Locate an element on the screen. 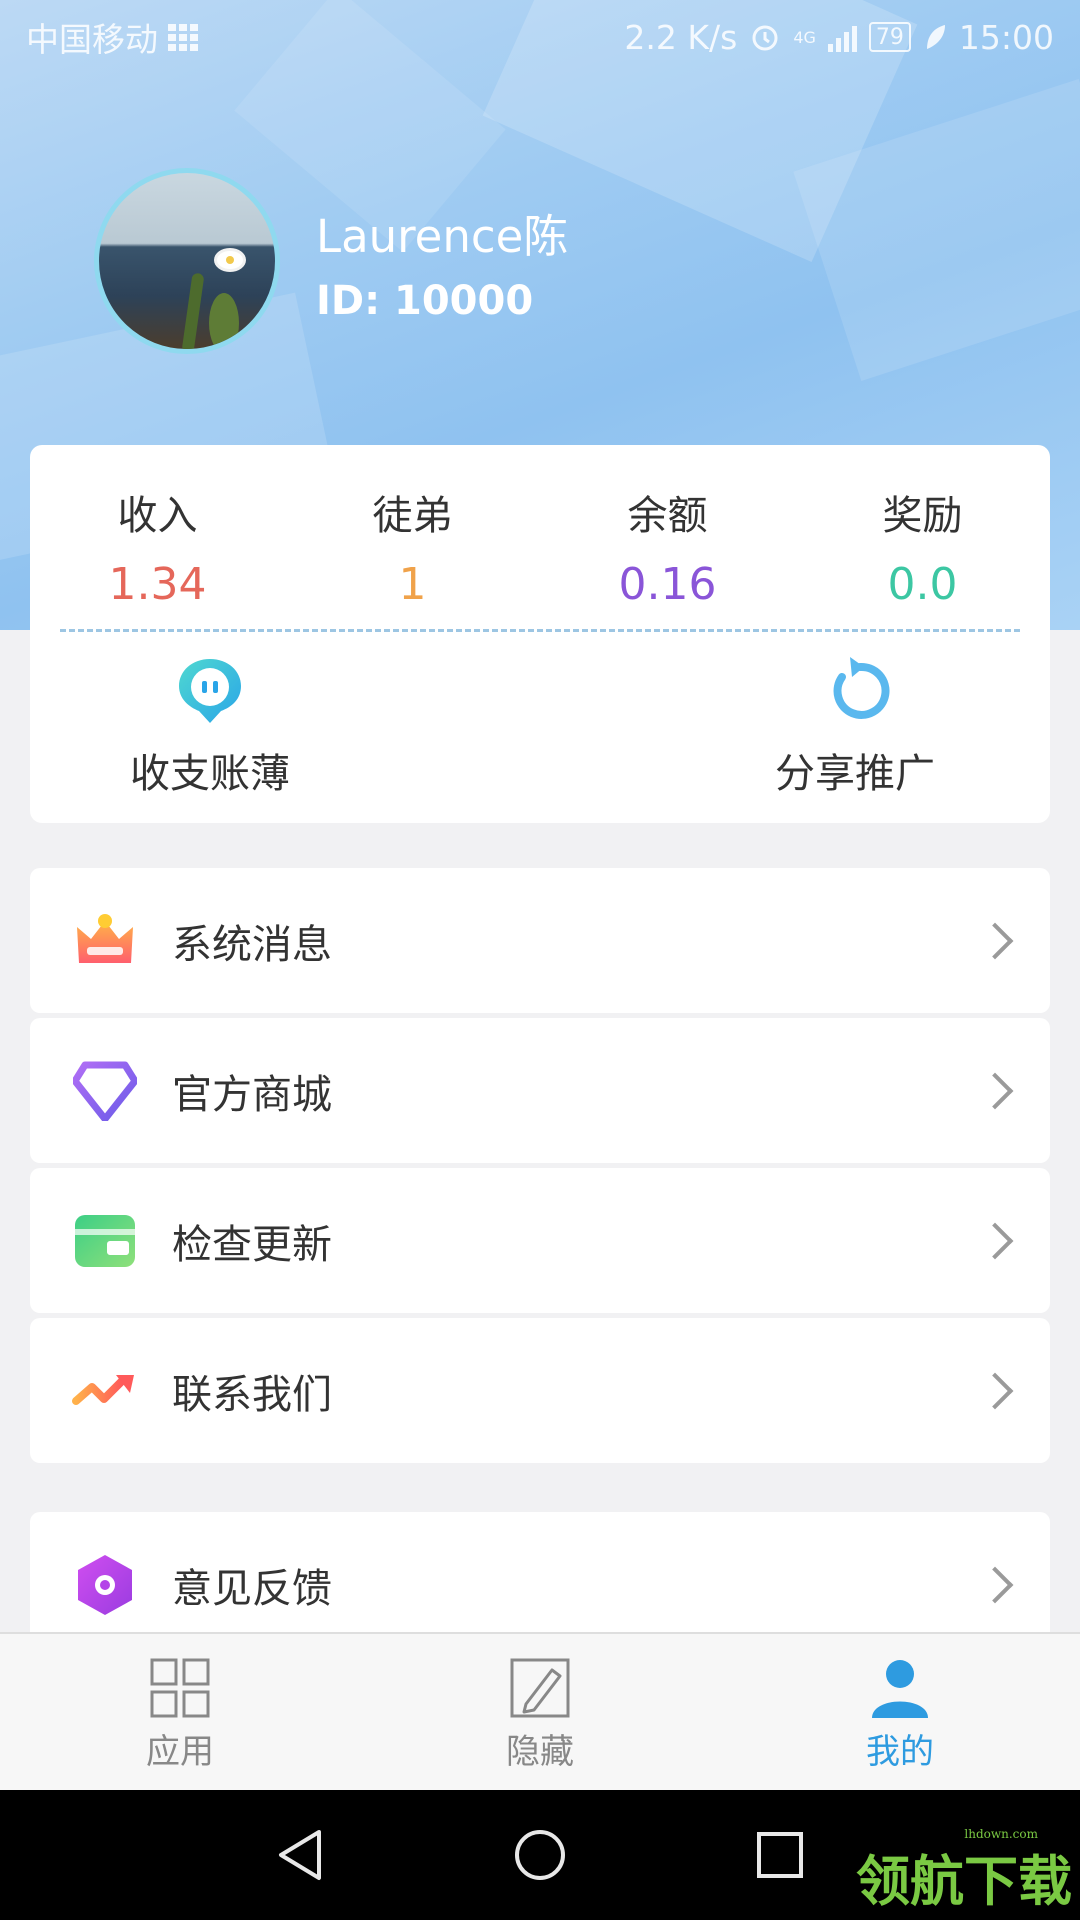  person-icon is located at coordinates (900, 1689).